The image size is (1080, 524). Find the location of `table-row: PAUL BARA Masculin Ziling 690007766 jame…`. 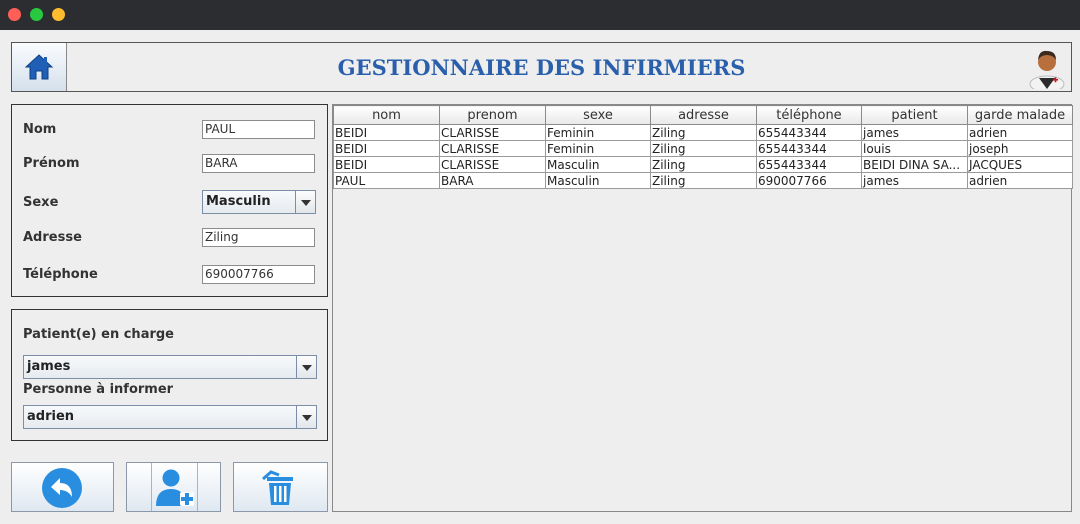

table-row: PAUL BARA Masculin Ziling 690007766 jame… is located at coordinates (703, 180).